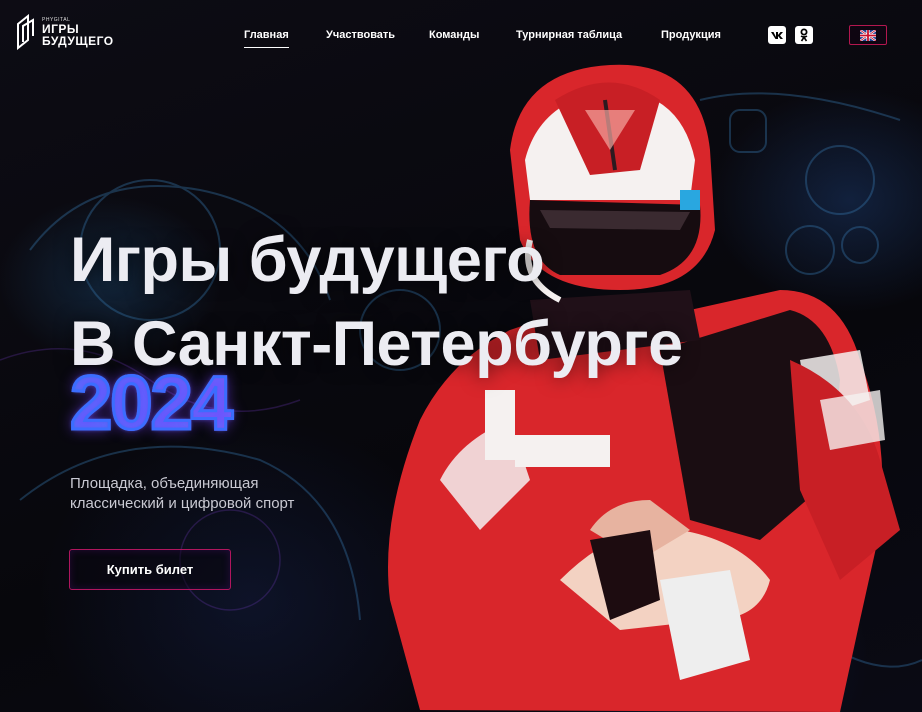 This screenshot has width=922, height=712. What do you see at coordinates (150, 569) in the screenshot?
I see `buy-ticket-button: Купить билет` at bounding box center [150, 569].